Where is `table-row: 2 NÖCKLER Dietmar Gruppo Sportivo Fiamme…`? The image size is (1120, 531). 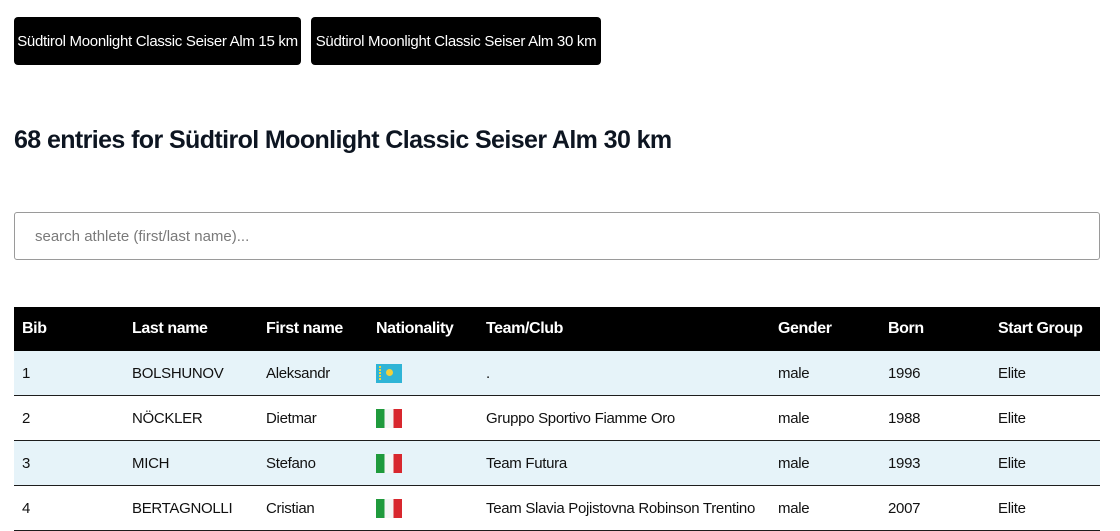 table-row: 2 NÖCKLER Dietmar Gruppo Sportivo Fiamme… is located at coordinates (557, 418).